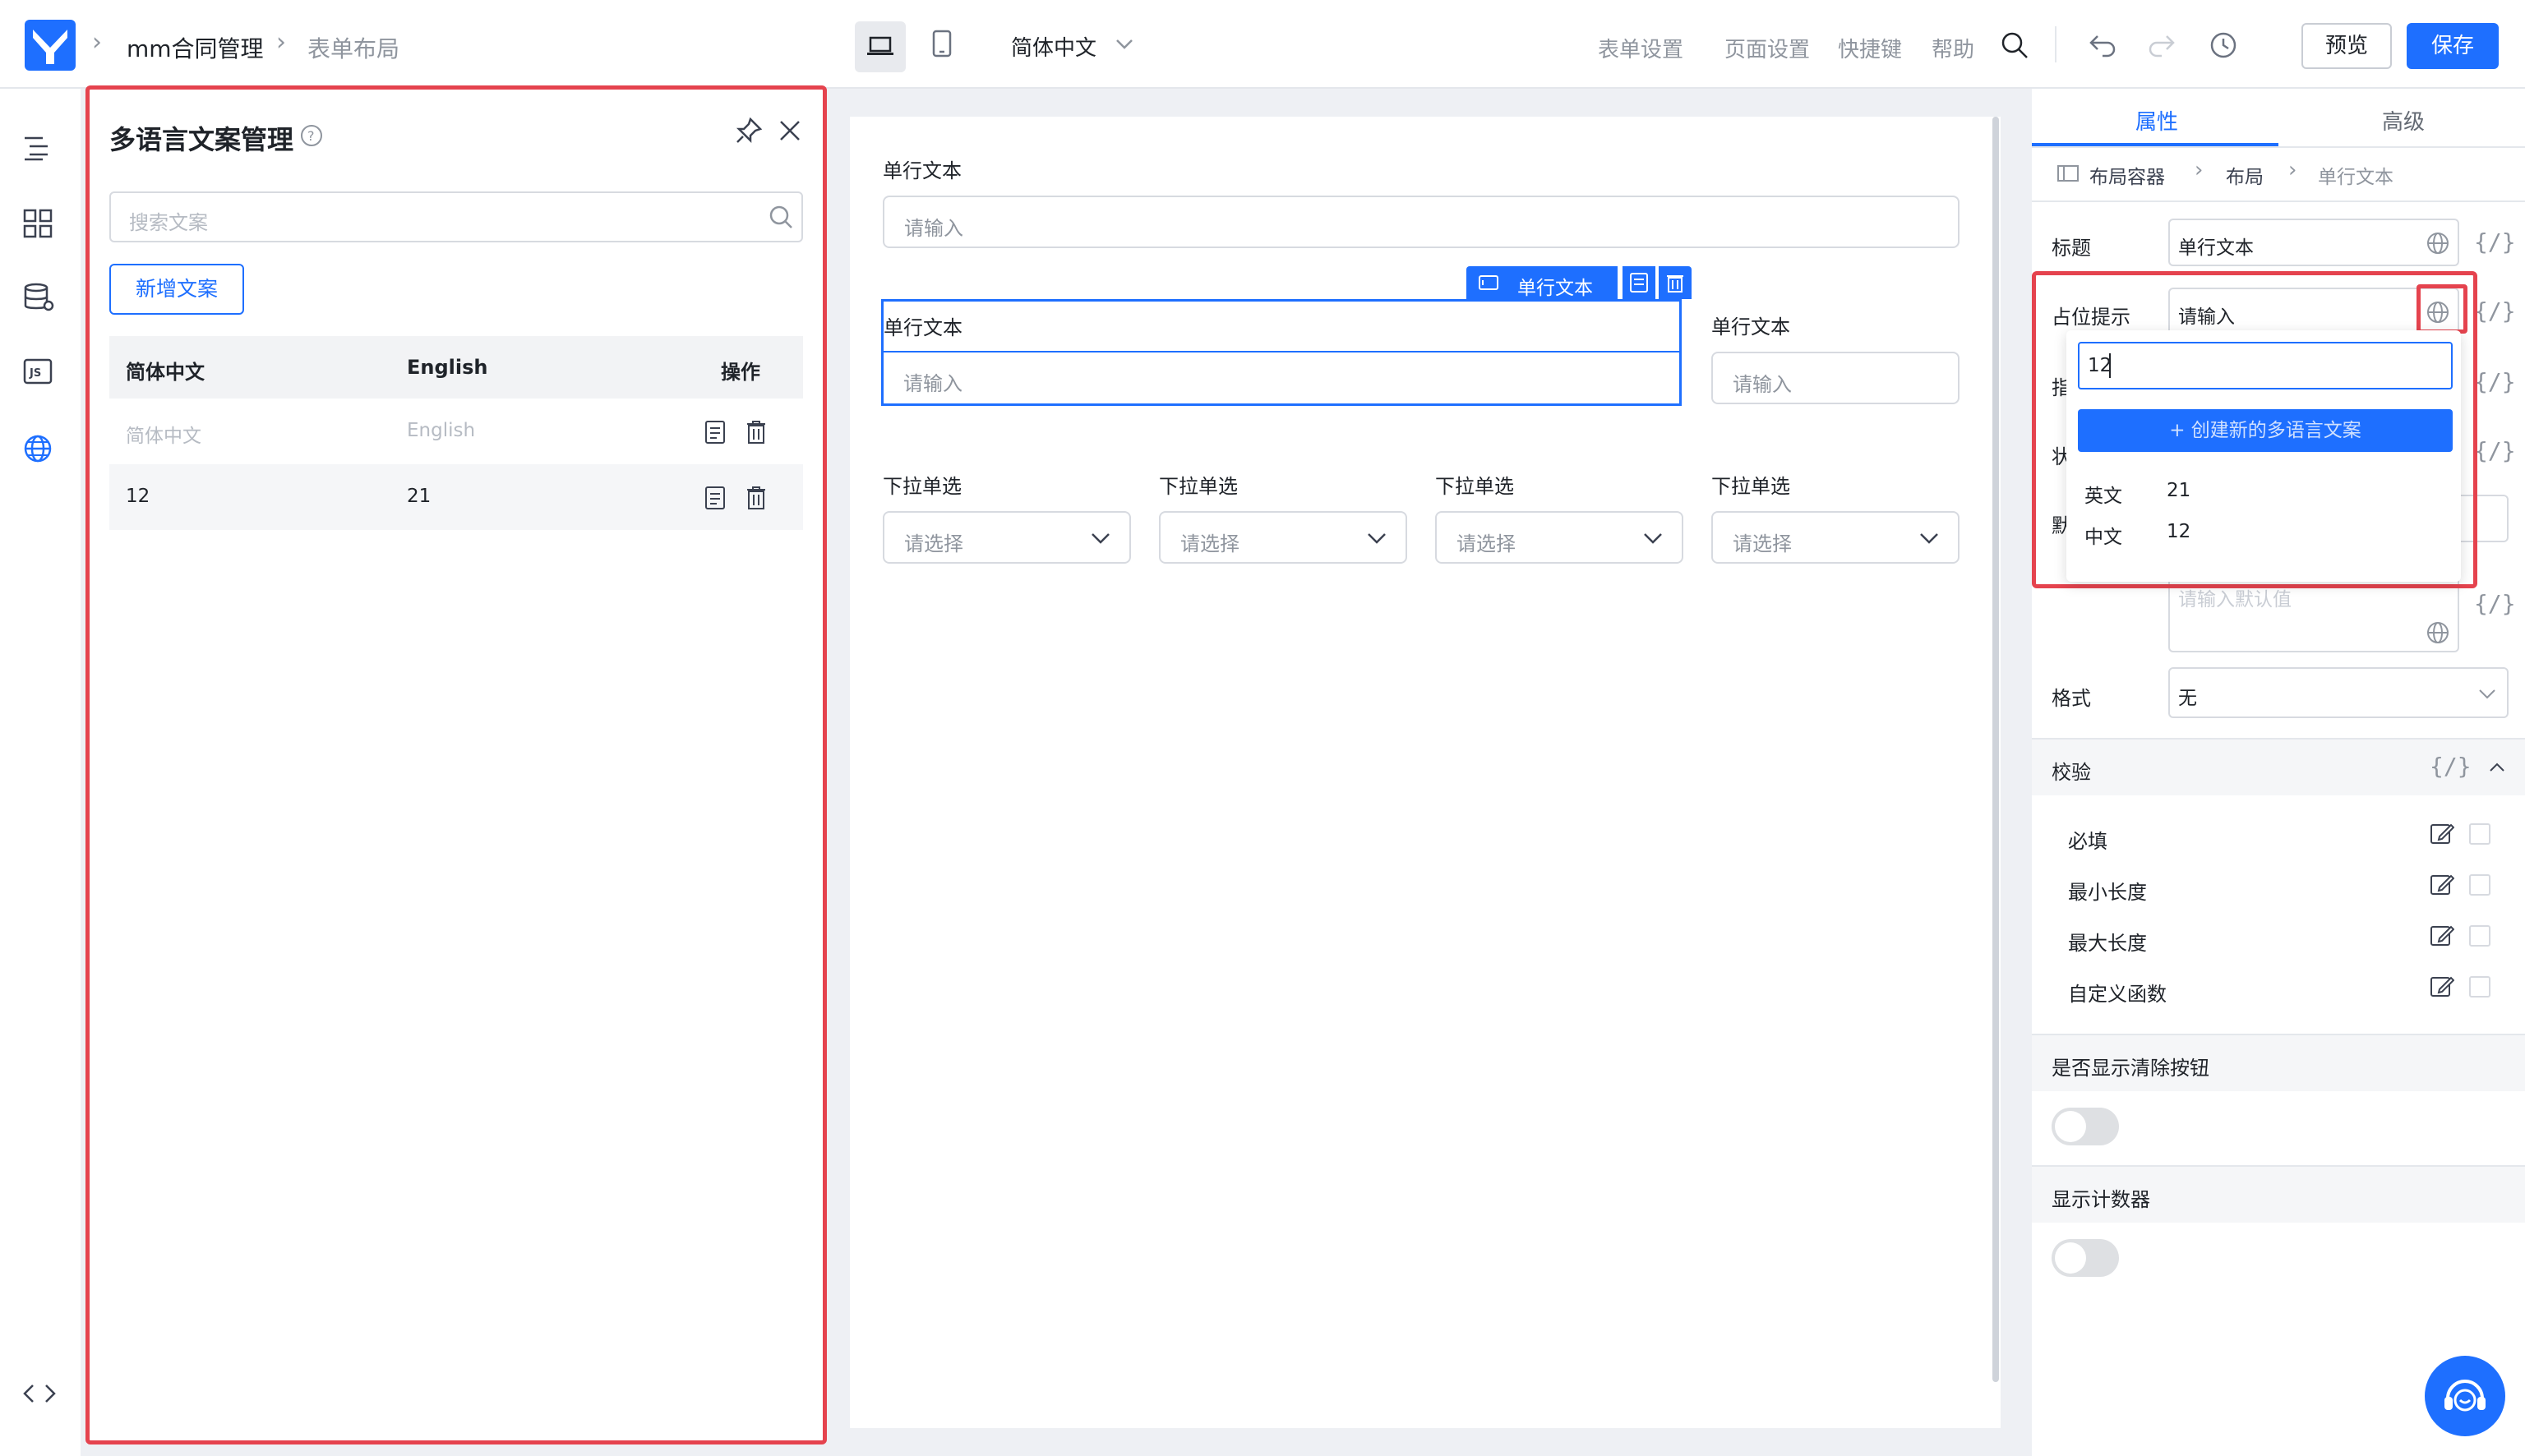 Image resolution: width=2525 pixels, height=1456 pixels. I want to click on option-value: 12, so click(2179, 531).